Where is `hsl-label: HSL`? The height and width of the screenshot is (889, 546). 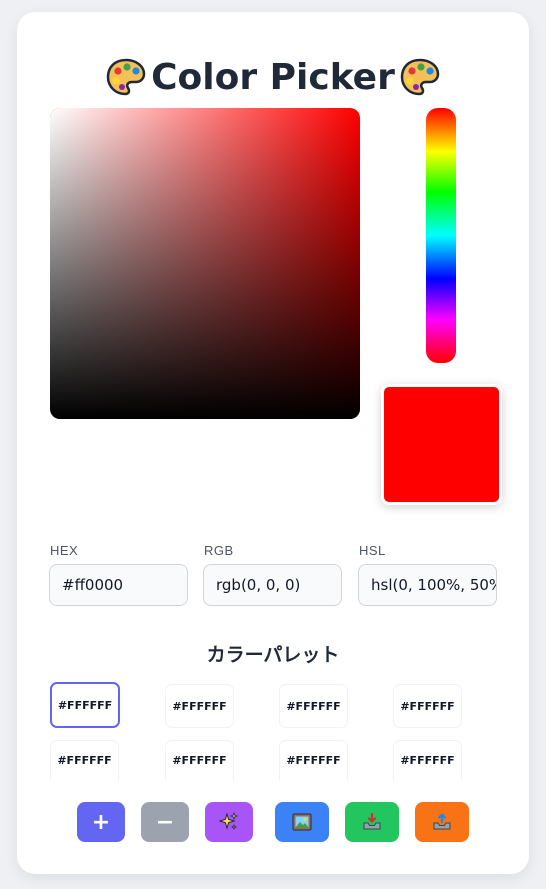 hsl-label: HSL is located at coordinates (372, 550).